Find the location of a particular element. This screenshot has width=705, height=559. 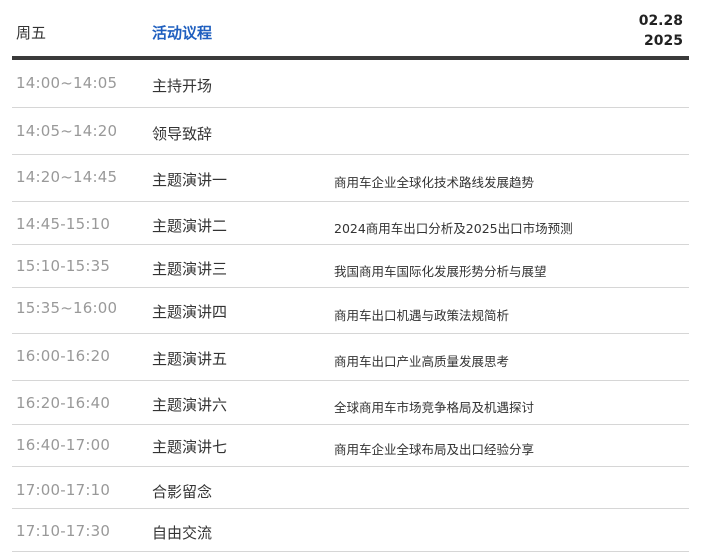

row-time: 14:20~14:45 is located at coordinates (67, 177).